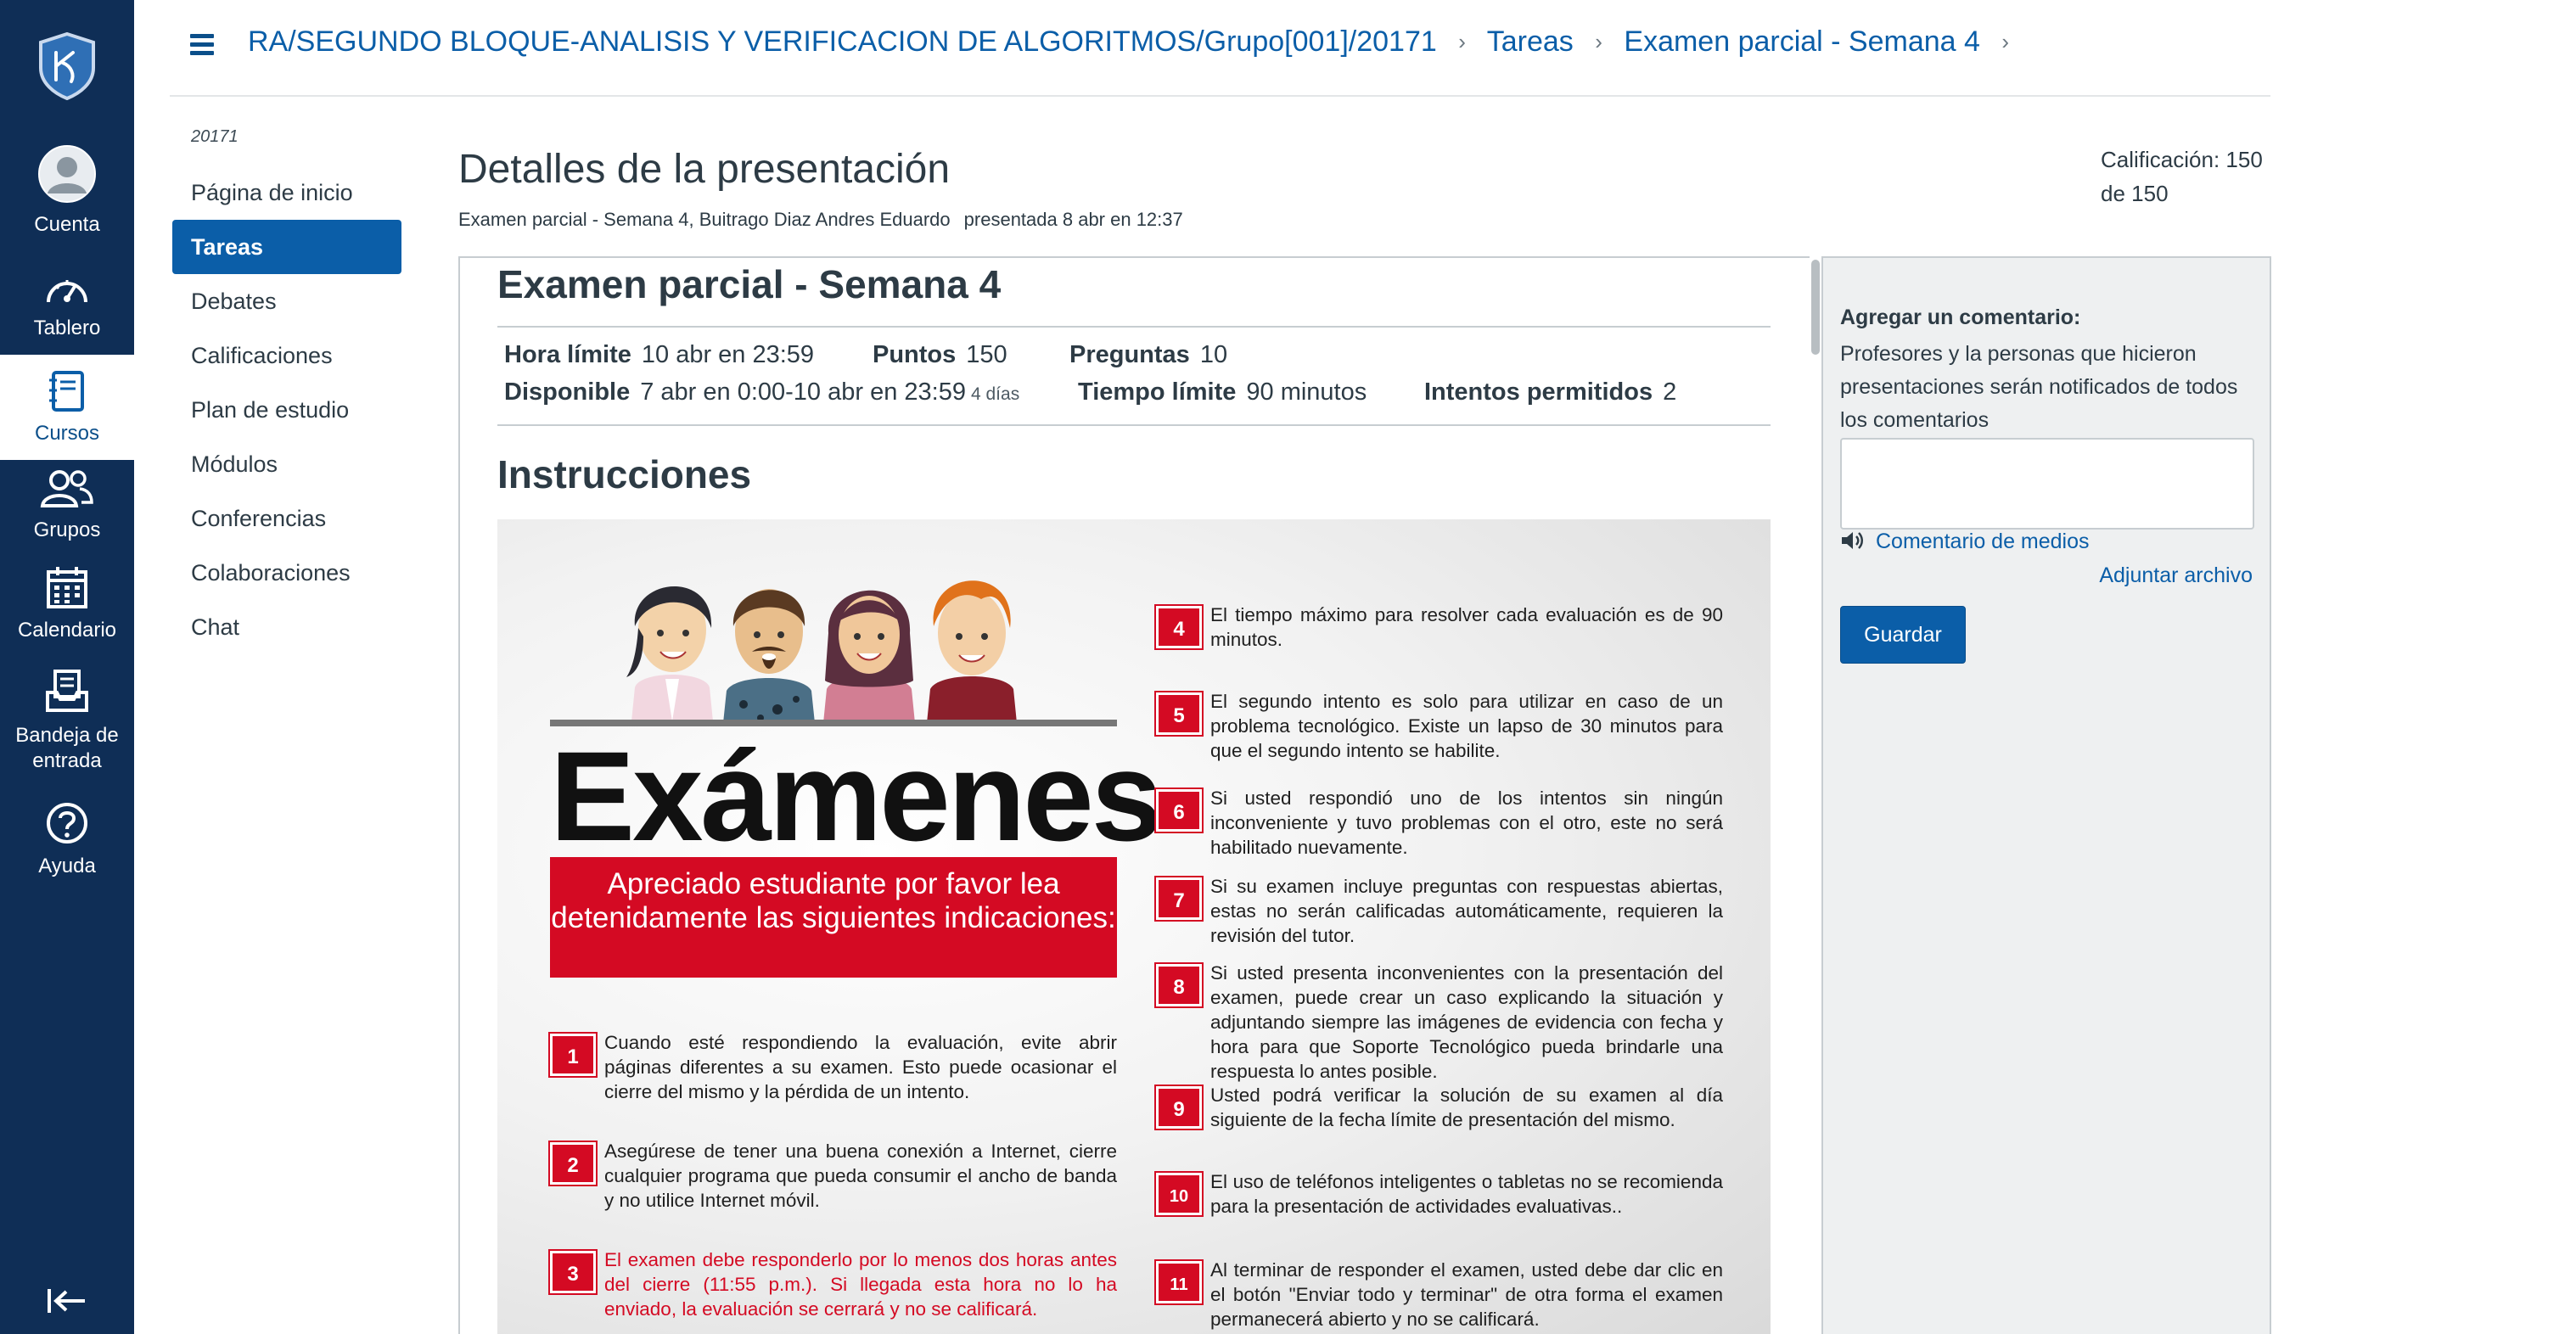  I want to click on save-comment-button: Guardar, so click(1903, 635).